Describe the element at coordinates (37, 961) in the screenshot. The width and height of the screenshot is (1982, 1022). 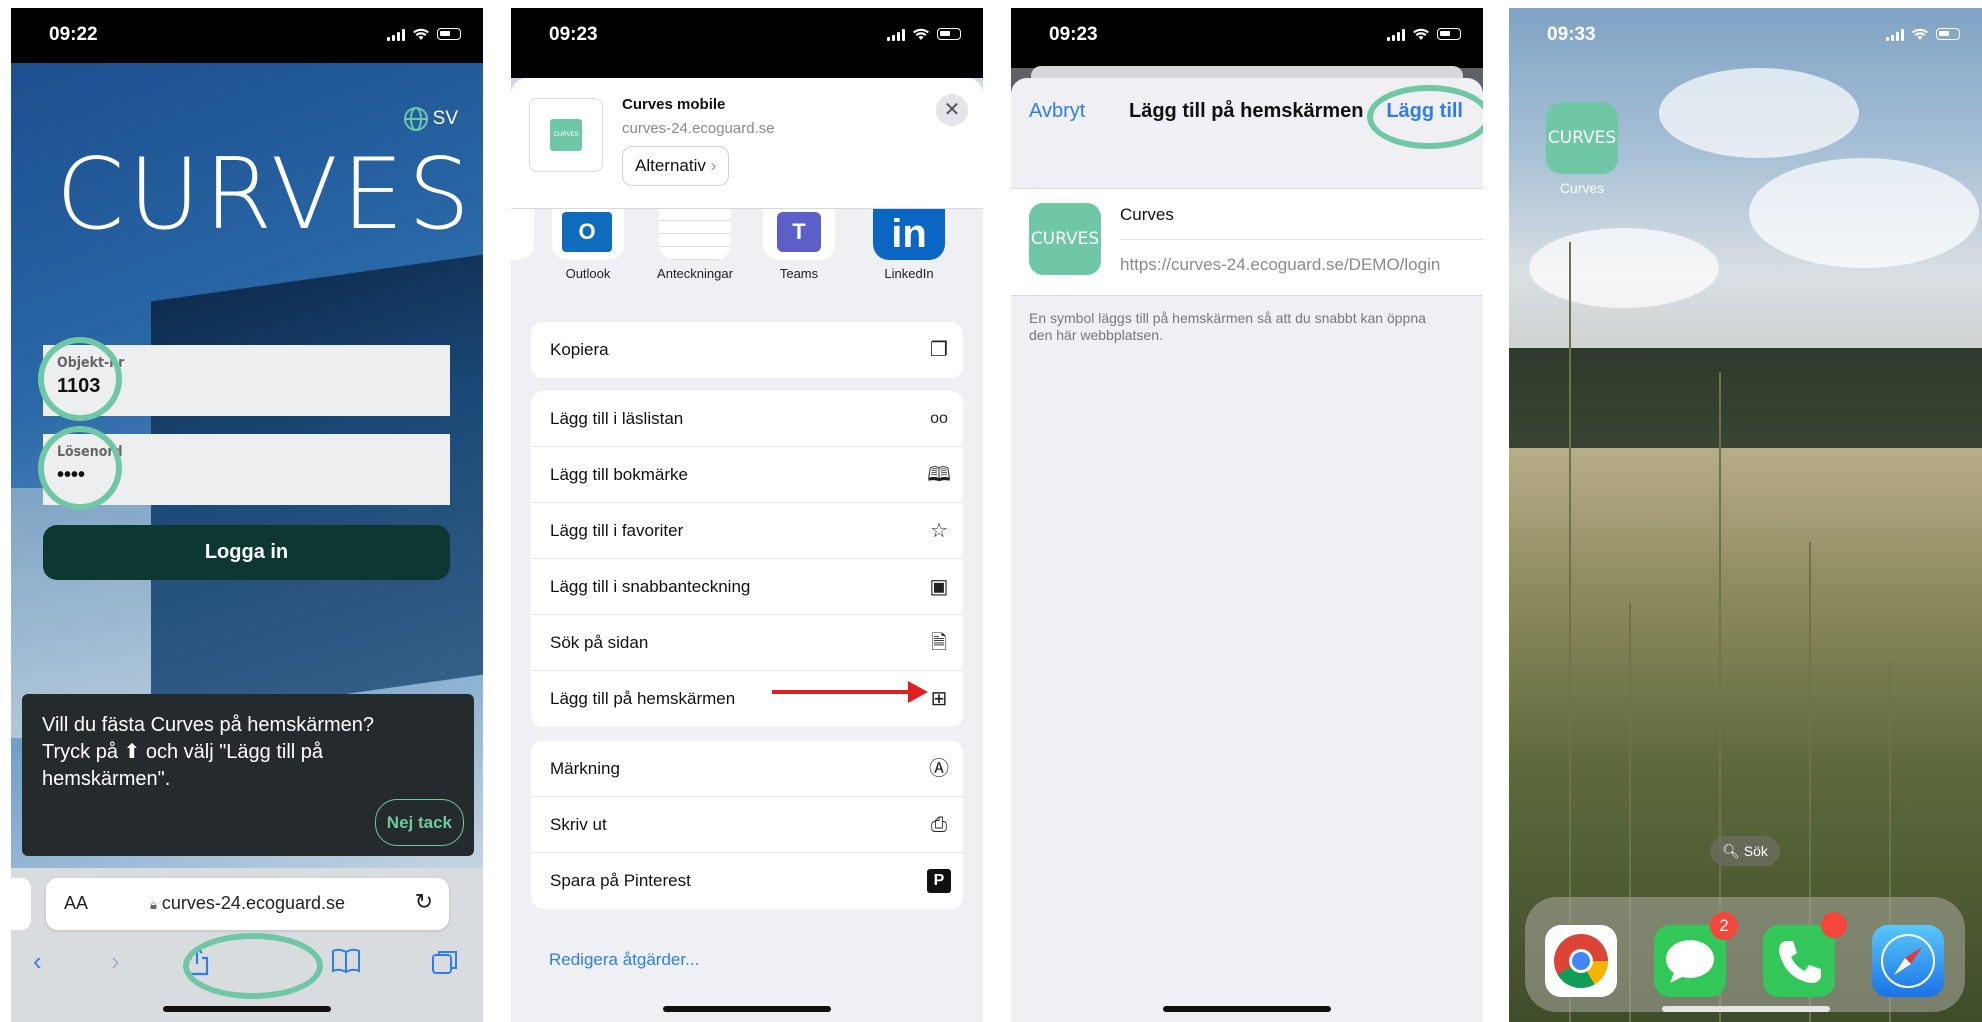
I see `back-icon: ‹` at that location.